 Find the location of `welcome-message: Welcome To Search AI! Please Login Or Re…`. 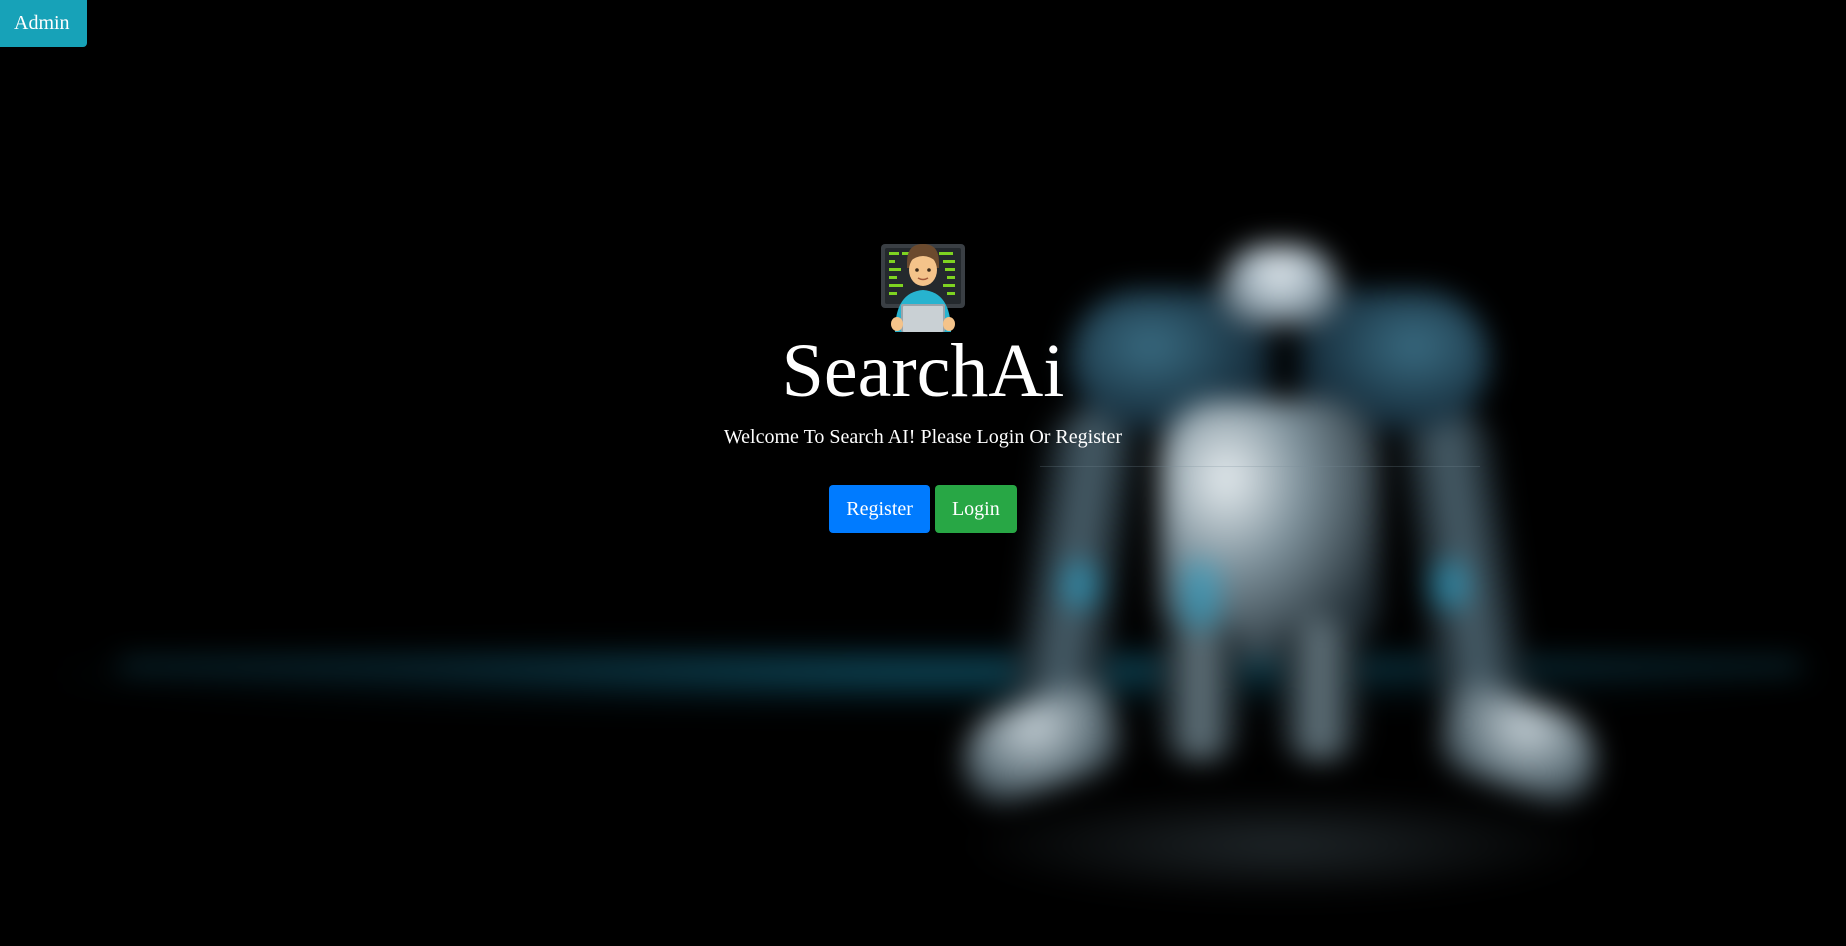

welcome-message: Welcome To Search AI! Please Login Or Re… is located at coordinates (923, 437).